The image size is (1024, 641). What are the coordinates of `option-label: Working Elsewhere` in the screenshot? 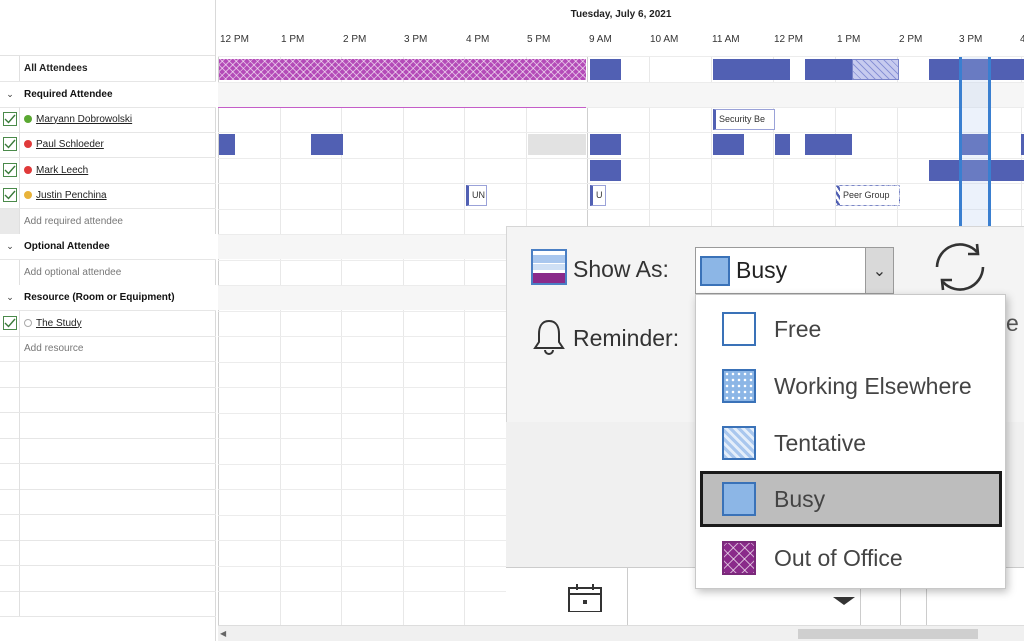 It's located at (873, 385).